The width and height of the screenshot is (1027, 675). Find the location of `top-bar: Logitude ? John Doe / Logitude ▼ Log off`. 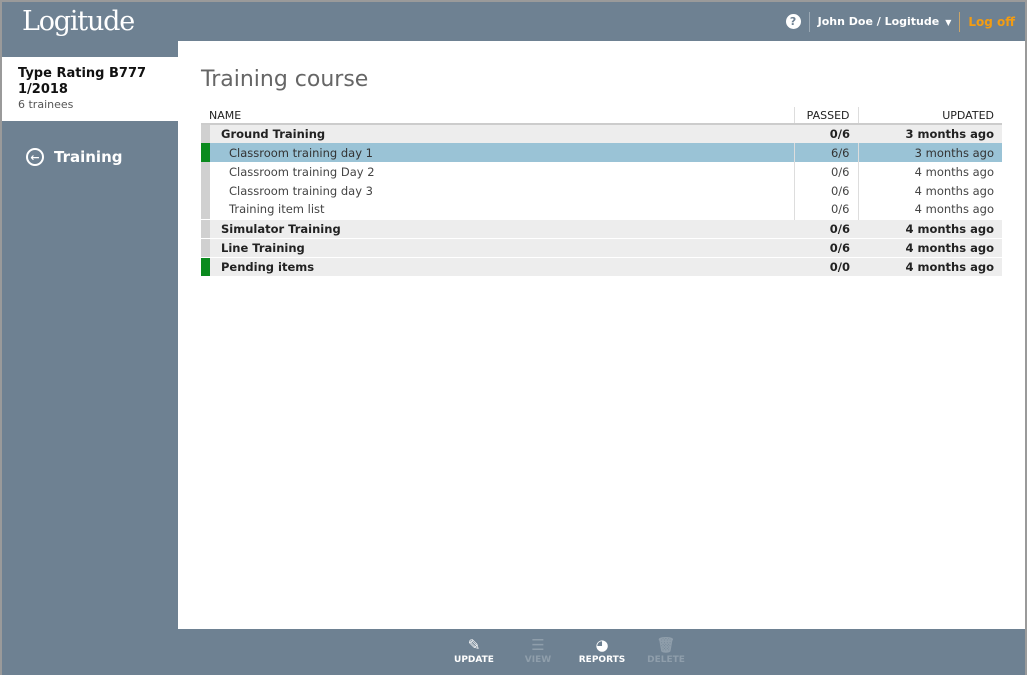

top-bar: Logitude ? John Doe / Logitude ▼ Log off is located at coordinates (513, 21).